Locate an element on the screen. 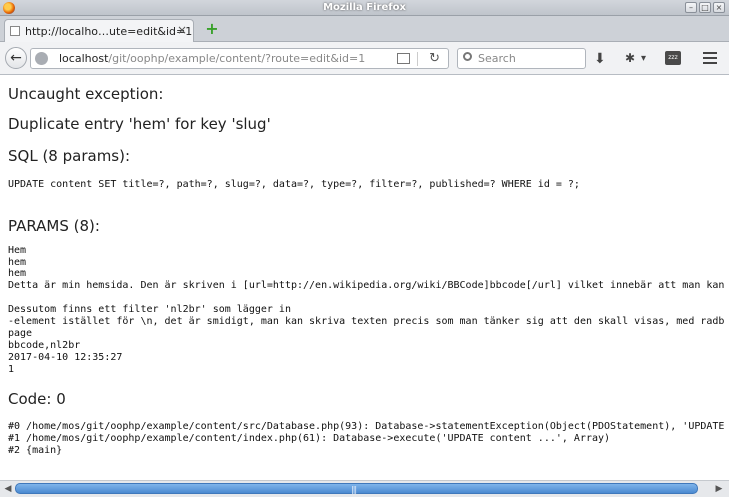  exception-heading: Uncaught exception: is located at coordinates (86, 94).